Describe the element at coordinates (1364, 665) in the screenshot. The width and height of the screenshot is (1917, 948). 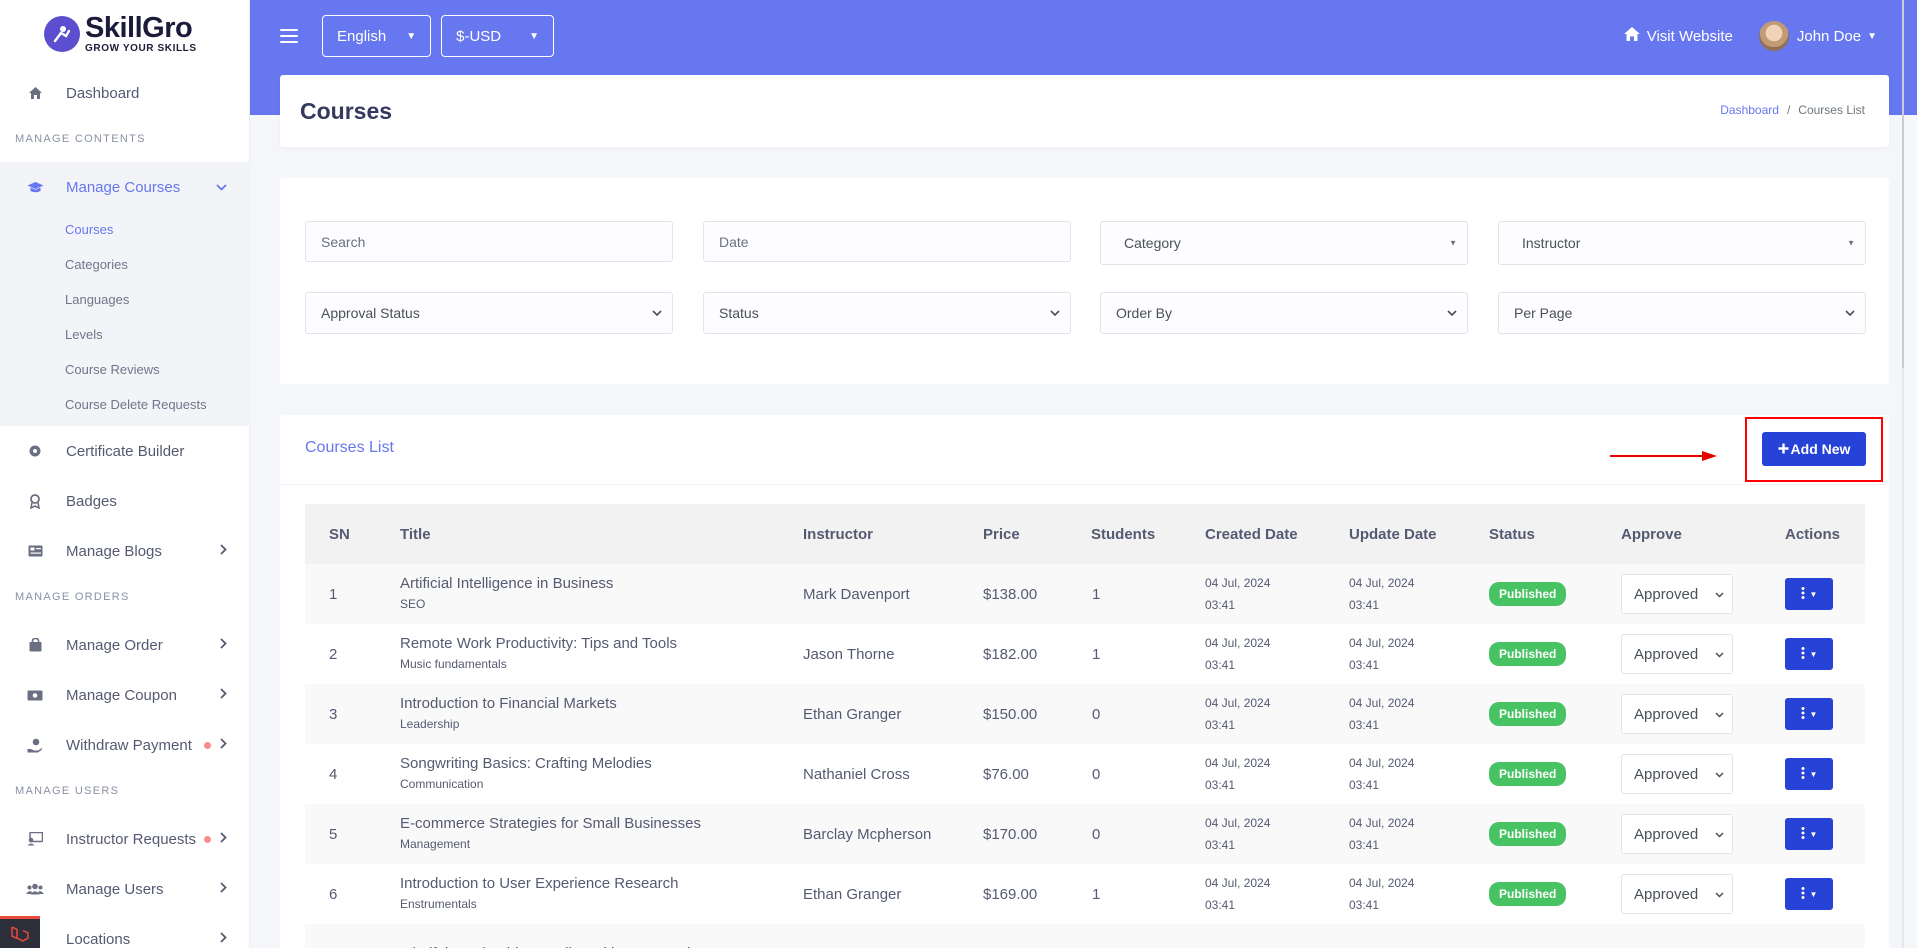
I see `updated-time: 03:41` at that location.